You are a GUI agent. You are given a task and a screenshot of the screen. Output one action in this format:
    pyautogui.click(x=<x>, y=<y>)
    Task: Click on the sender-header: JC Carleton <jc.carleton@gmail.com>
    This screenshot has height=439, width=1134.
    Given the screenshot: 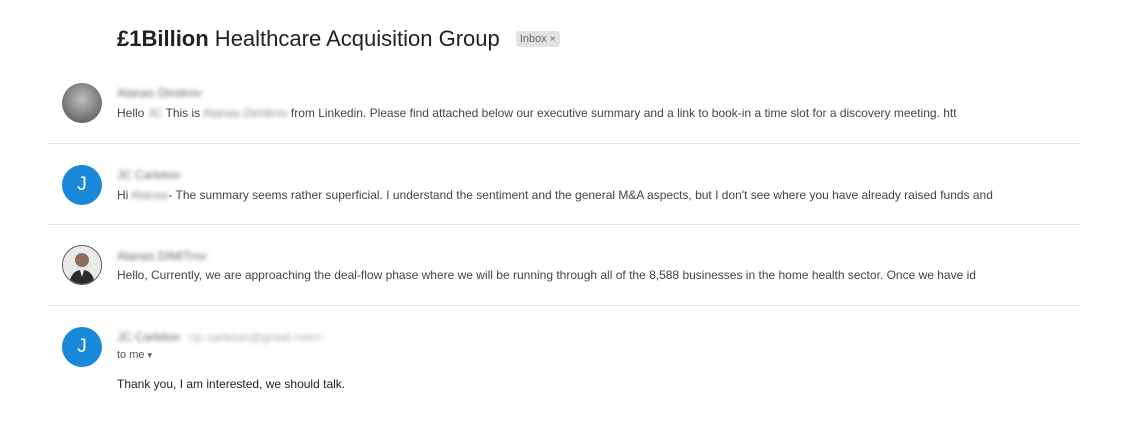 What is the action you would take?
    pyautogui.click(x=220, y=337)
    